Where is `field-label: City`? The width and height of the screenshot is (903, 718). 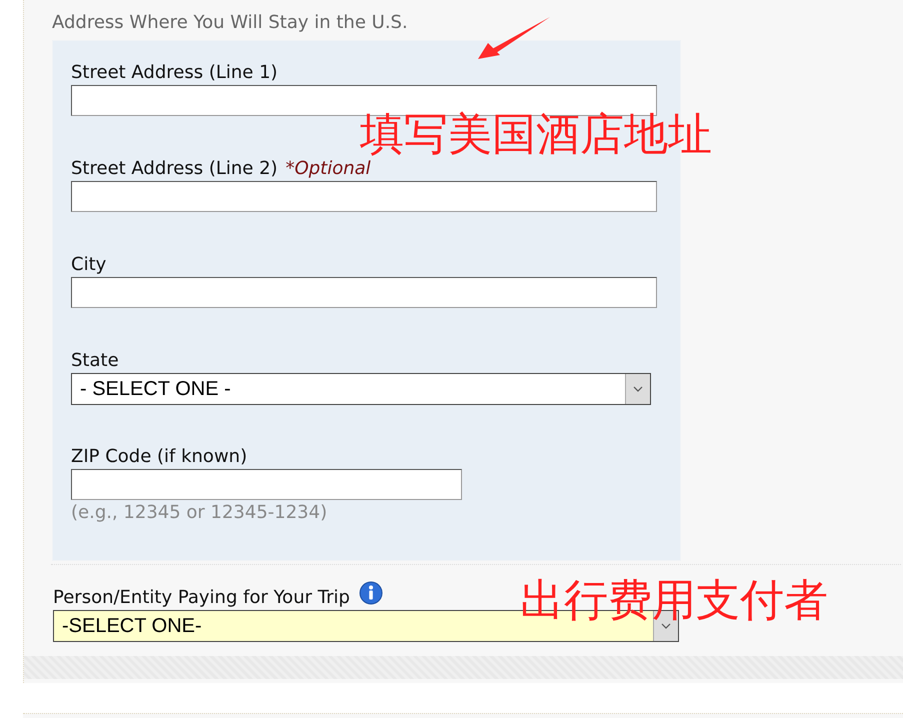
field-label: City is located at coordinates (89, 265).